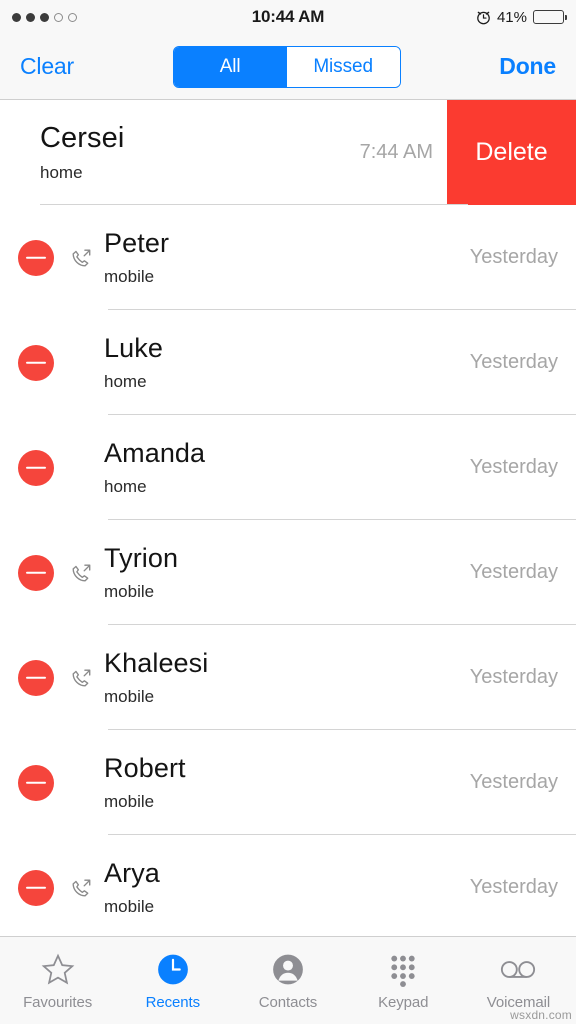  Describe the element at coordinates (403, 1002) in the screenshot. I see `tab-label-keypad: Keypad` at that location.